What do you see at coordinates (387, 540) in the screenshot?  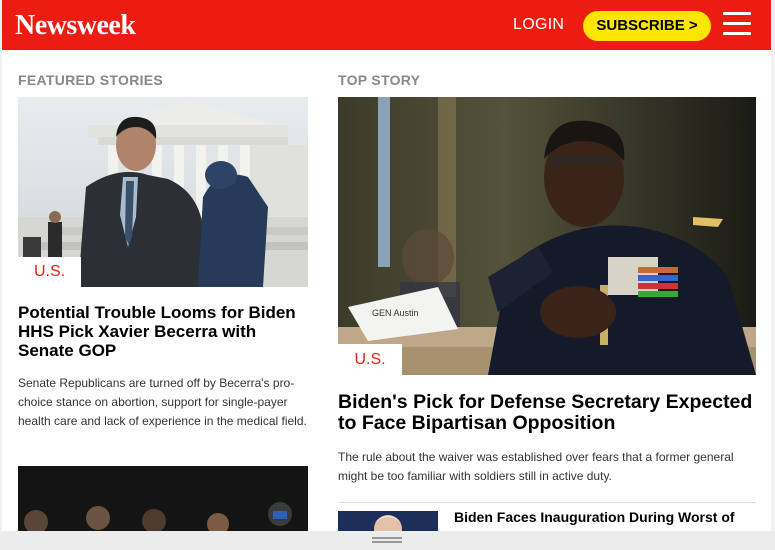 I see `drag-handle-icon` at bounding box center [387, 540].